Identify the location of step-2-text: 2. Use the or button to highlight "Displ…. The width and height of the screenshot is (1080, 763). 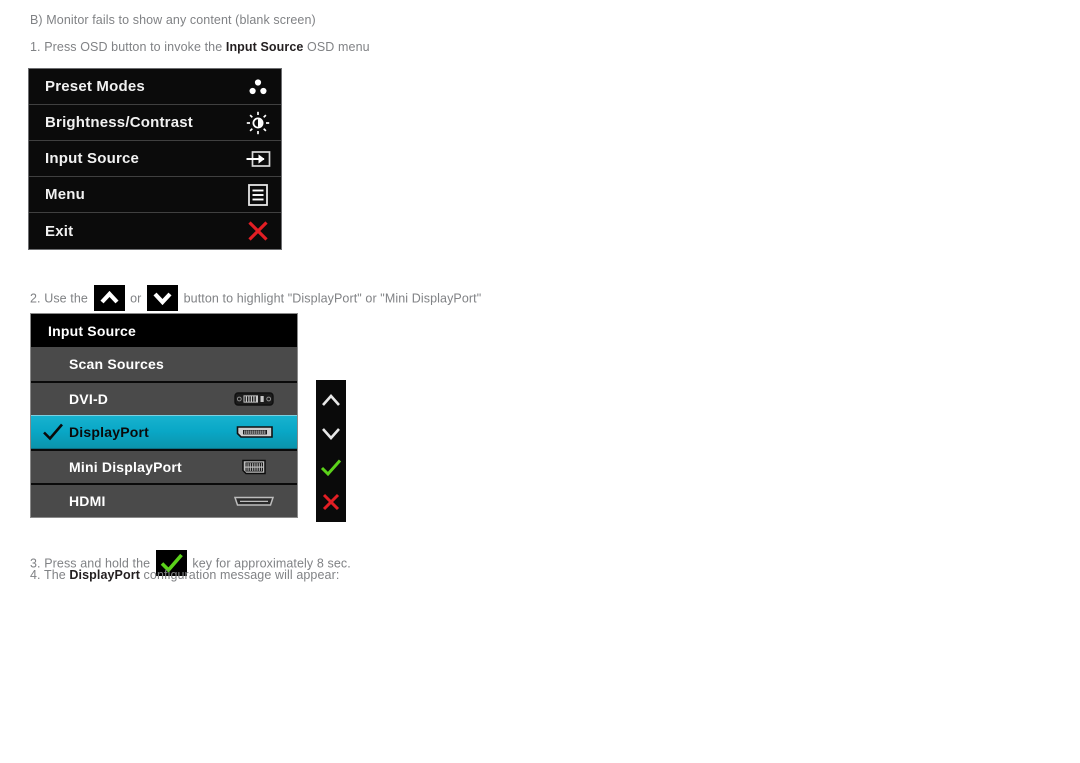
(256, 298).